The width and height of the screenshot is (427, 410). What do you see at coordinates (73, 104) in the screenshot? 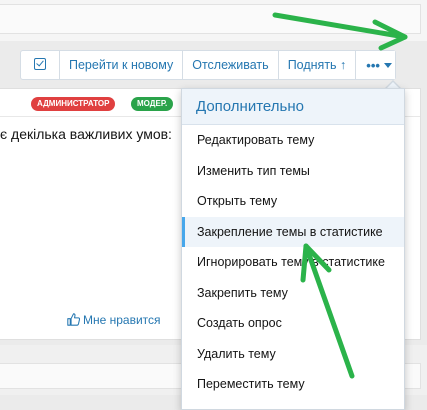
I see `admin-badge: АДМИНИСТРАТОР` at bounding box center [73, 104].